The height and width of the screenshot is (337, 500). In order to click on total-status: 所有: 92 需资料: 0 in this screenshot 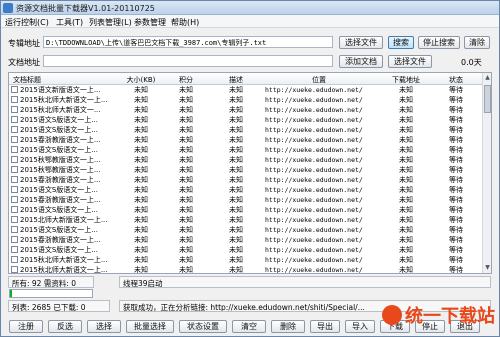, I will do `click(51, 282)`.